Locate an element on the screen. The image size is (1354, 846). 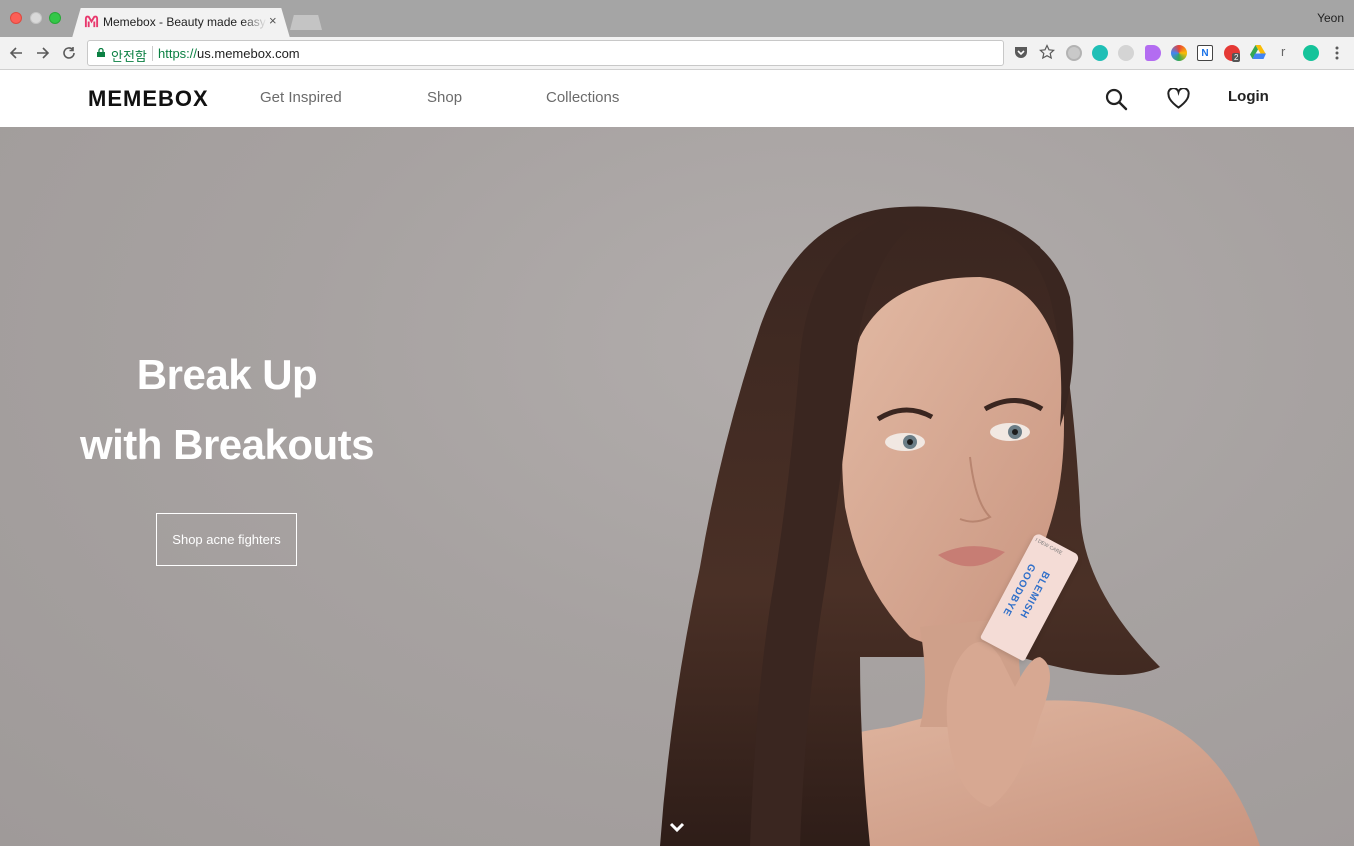
nav-get-inspired: Get Inspired is located at coordinates (301, 97).